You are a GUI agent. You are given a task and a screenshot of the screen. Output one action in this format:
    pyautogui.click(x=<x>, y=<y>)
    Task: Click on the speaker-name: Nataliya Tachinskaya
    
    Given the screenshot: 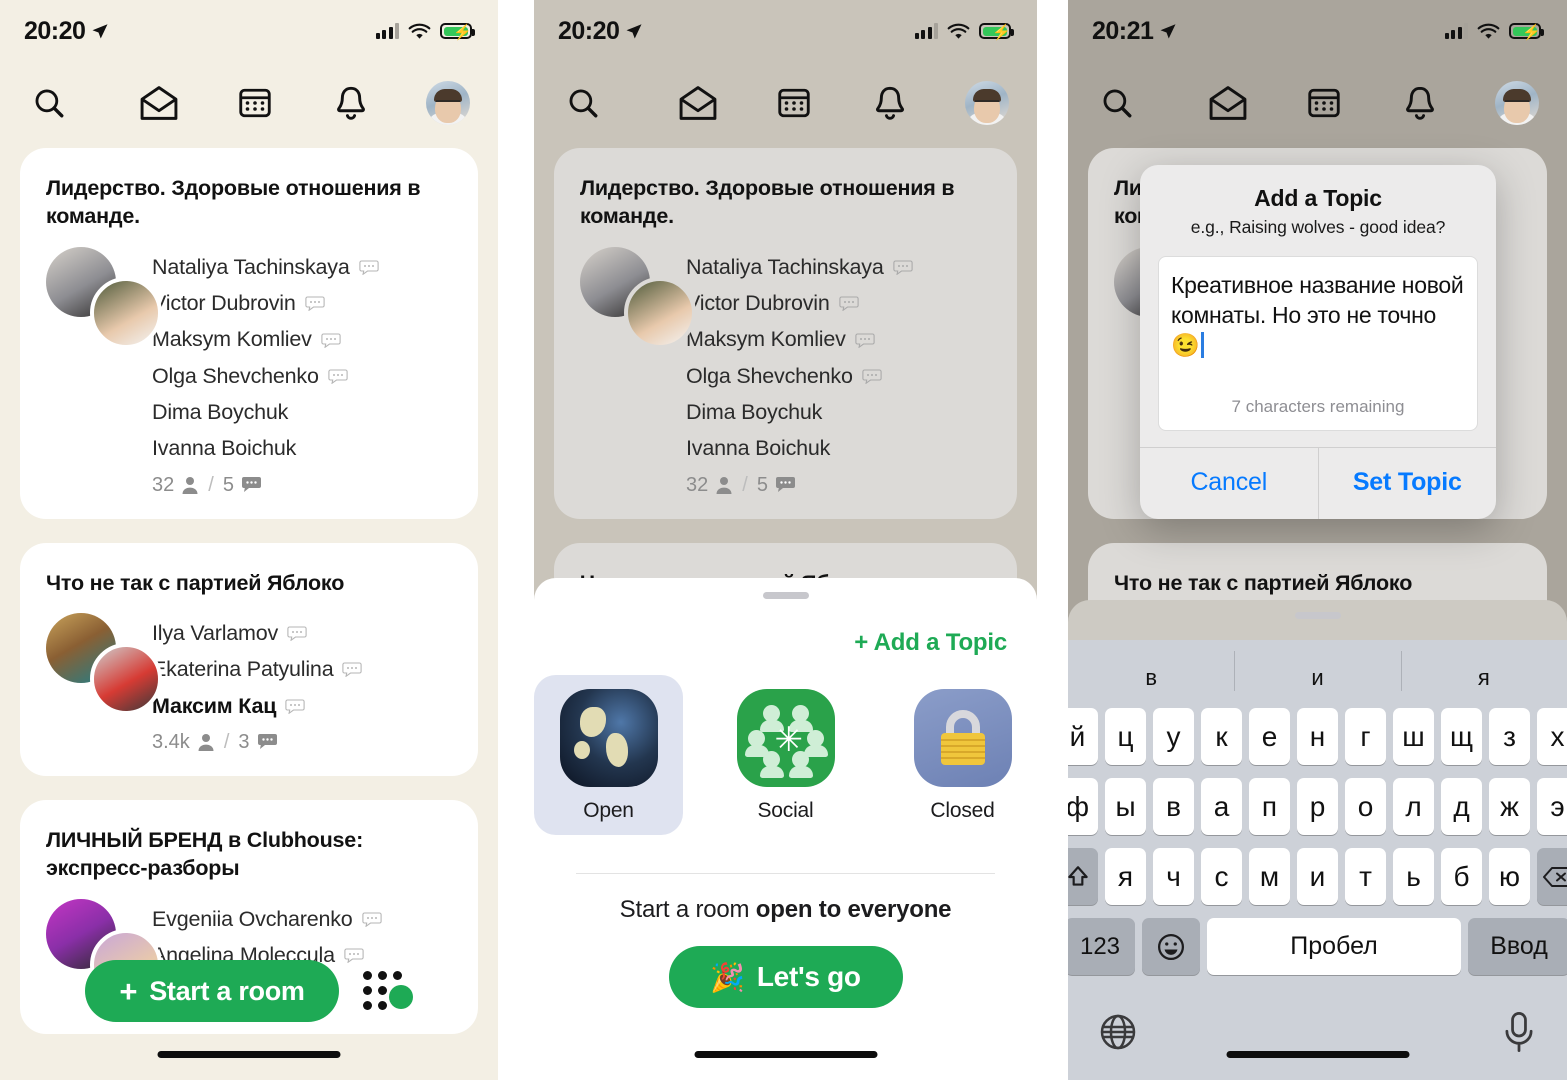 What is the action you would take?
    pyautogui.click(x=251, y=266)
    